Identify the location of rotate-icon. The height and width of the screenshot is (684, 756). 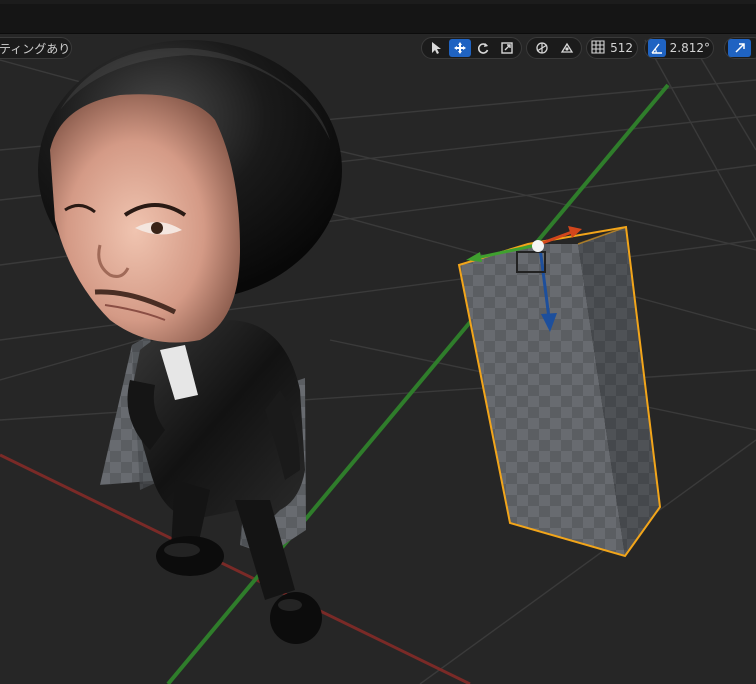
(483, 48).